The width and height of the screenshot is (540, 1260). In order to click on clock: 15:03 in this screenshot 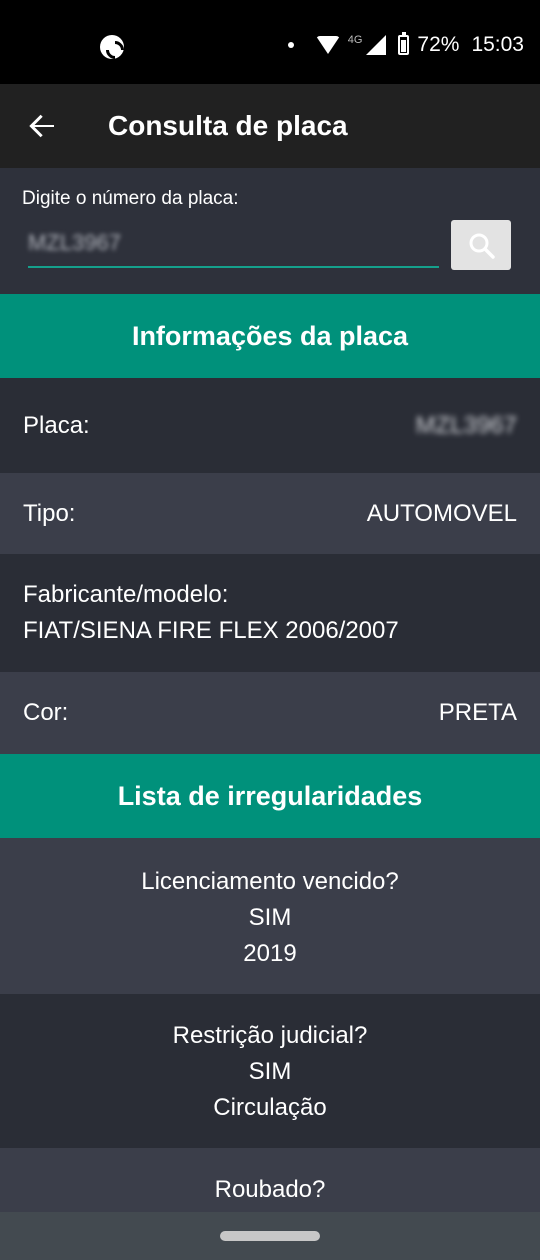, I will do `click(497, 44)`.